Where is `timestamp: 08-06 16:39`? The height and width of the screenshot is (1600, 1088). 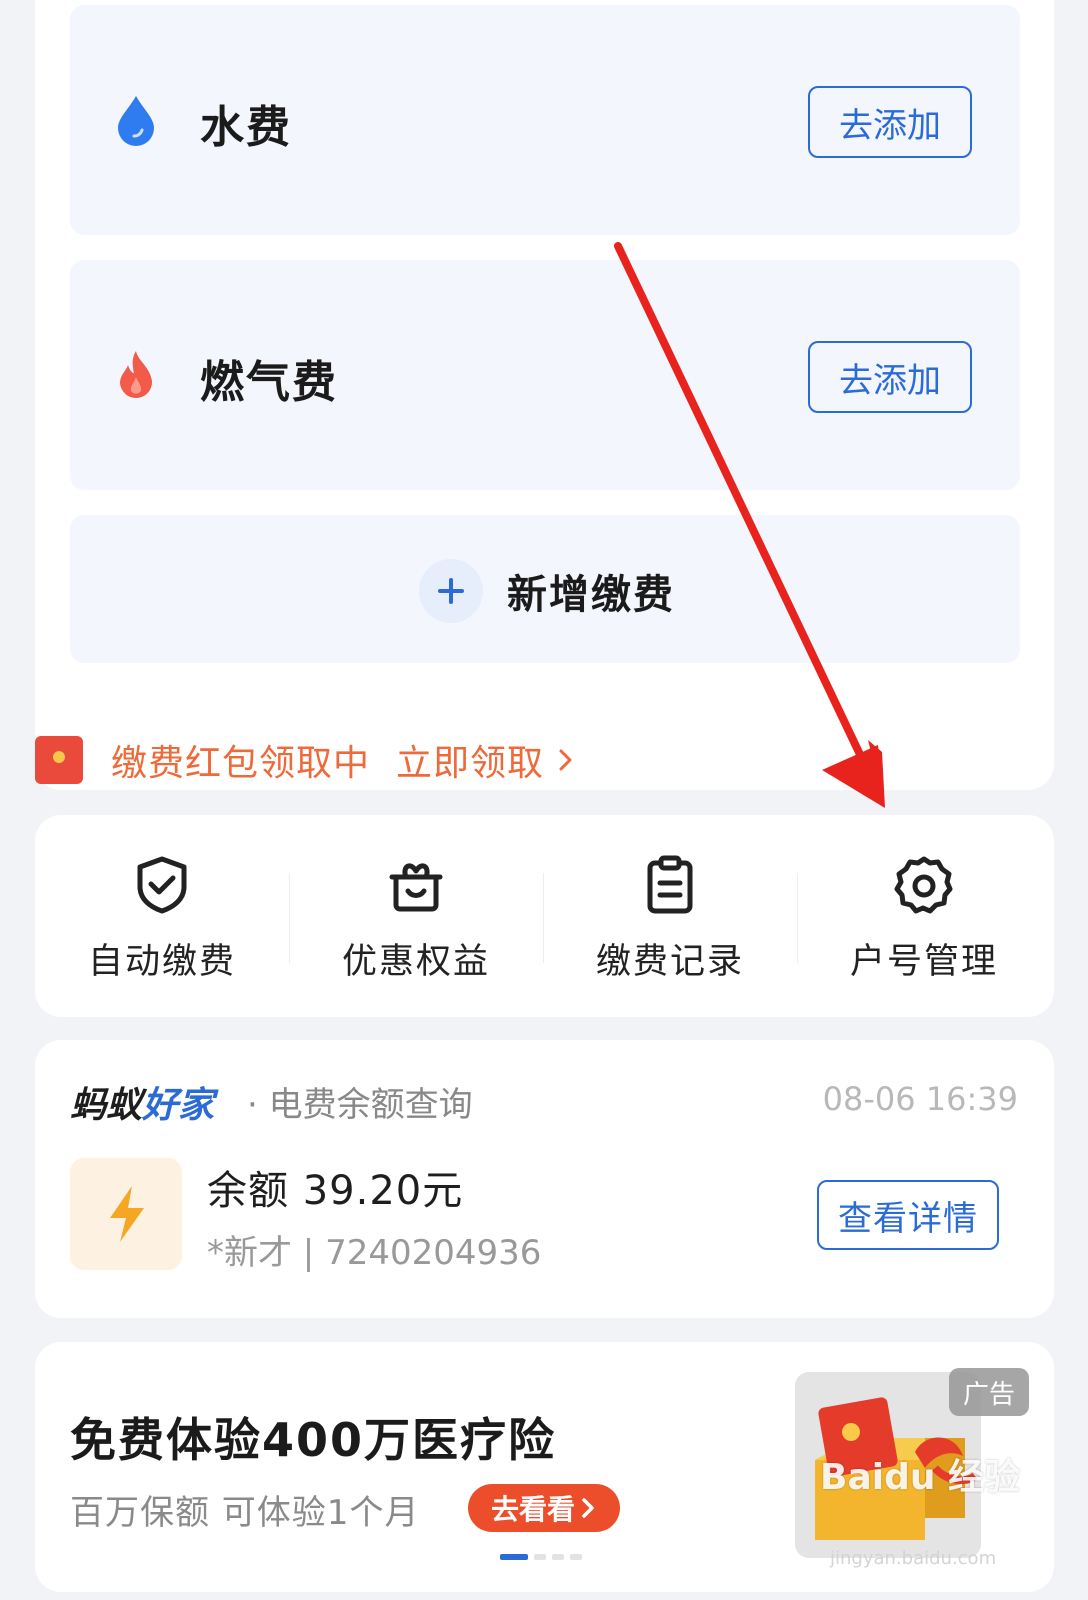 timestamp: 08-06 16:39 is located at coordinates (920, 1099).